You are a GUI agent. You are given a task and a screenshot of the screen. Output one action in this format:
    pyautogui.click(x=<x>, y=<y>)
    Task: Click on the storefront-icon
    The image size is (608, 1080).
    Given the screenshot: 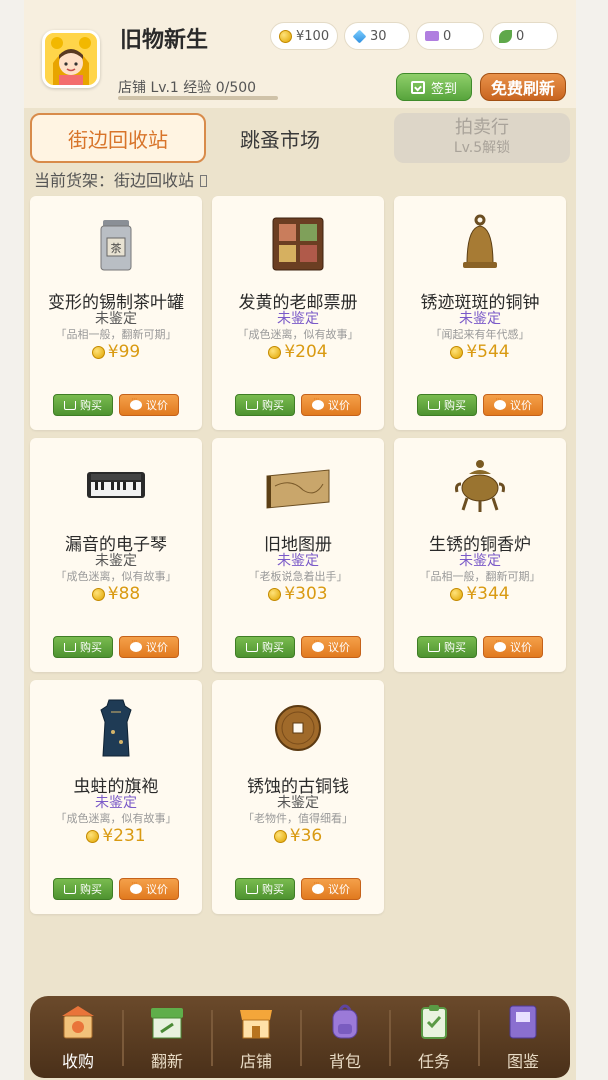 What is the action you would take?
    pyautogui.click(x=256, y=1022)
    